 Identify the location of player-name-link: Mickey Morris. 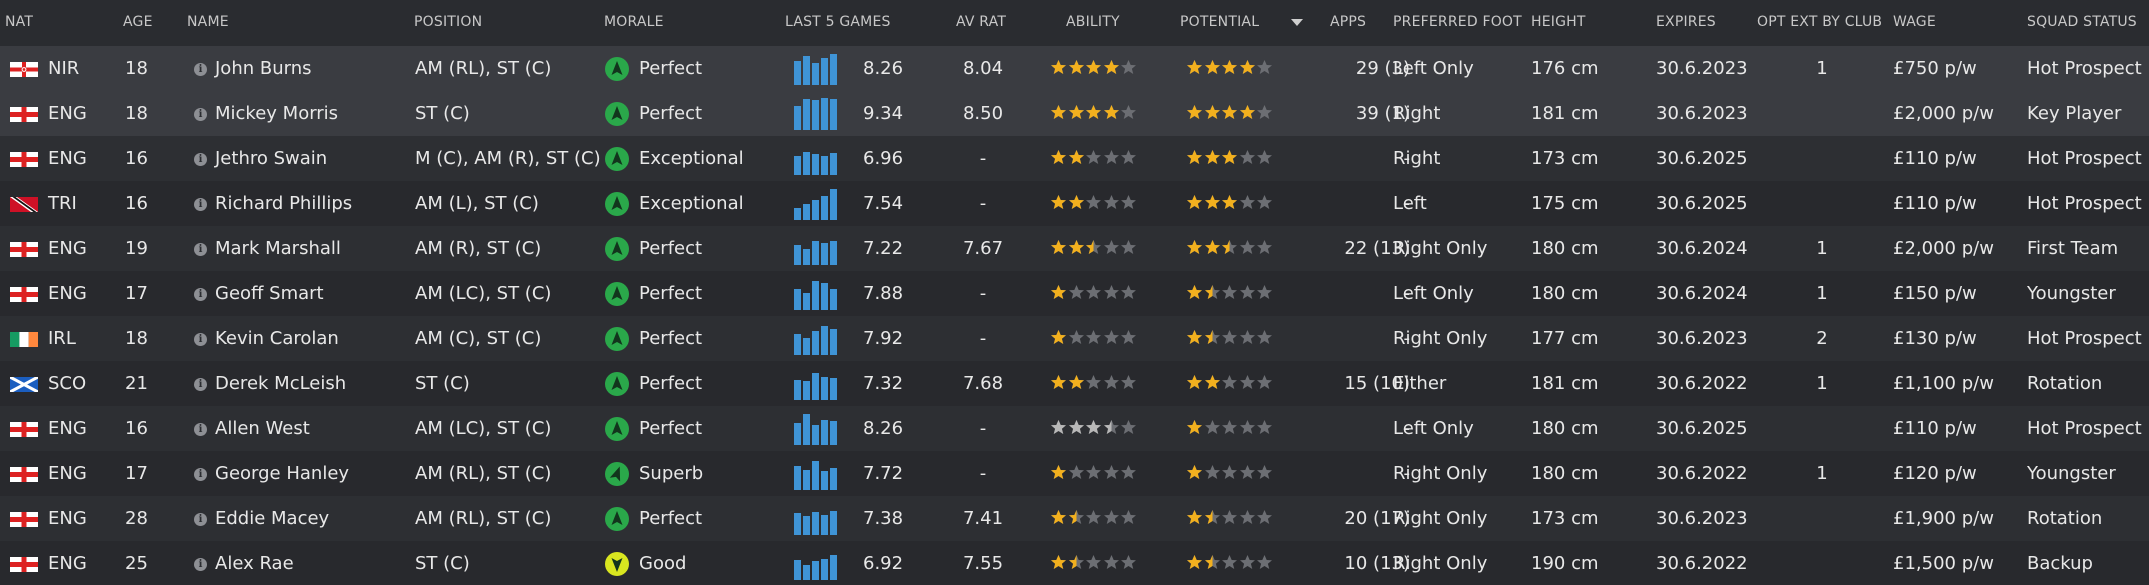
(276, 114).